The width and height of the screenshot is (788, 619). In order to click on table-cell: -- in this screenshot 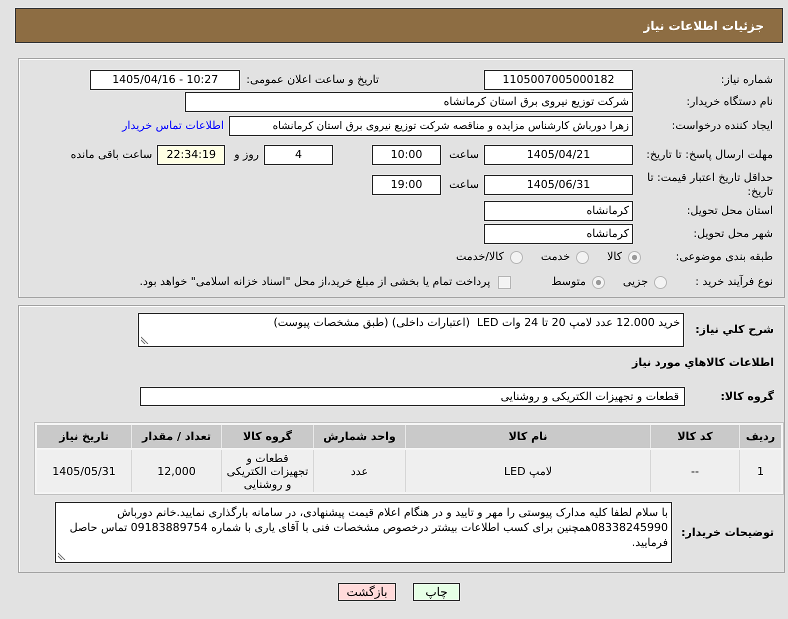, I will do `click(695, 471)`.